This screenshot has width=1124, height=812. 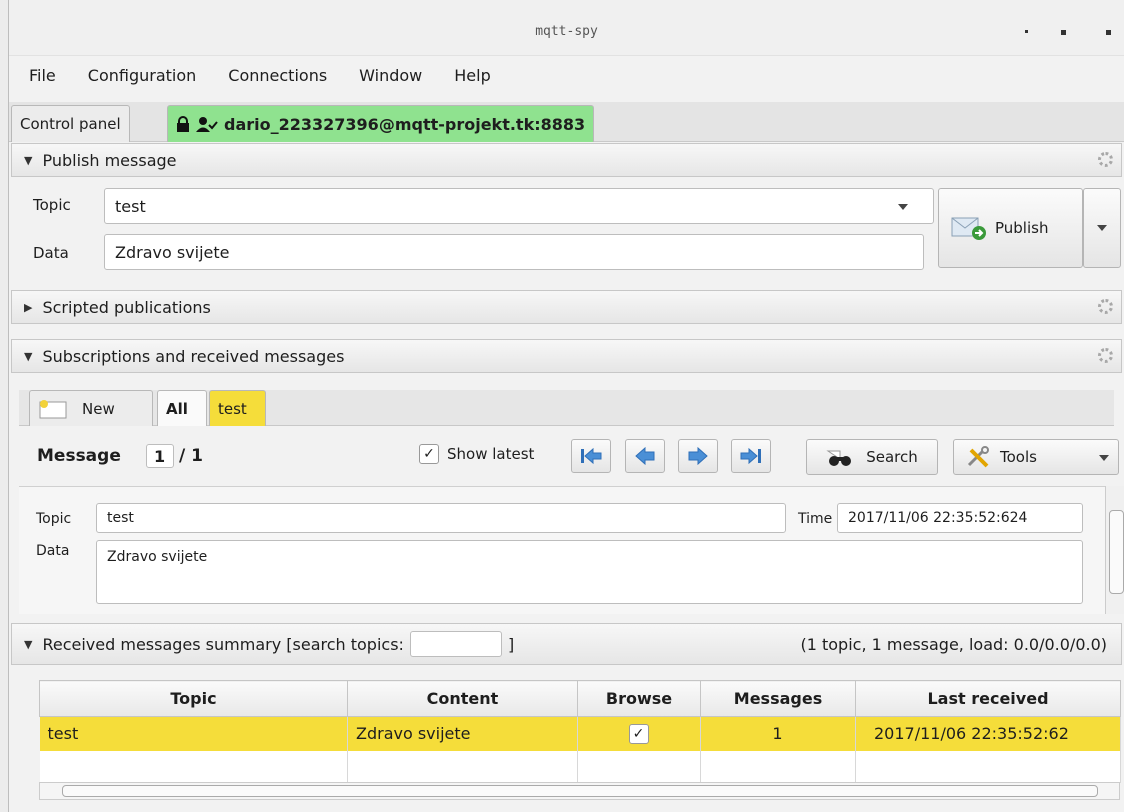 I want to click on publish-data-label: Data, so click(x=51, y=253).